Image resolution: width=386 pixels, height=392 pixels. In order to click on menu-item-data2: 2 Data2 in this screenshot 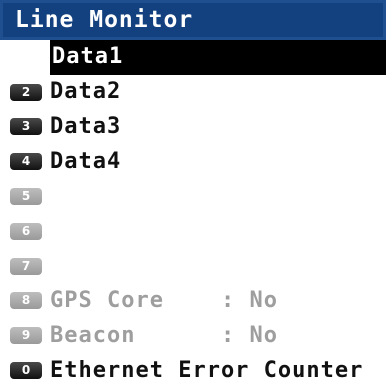, I will do `click(193, 92)`.